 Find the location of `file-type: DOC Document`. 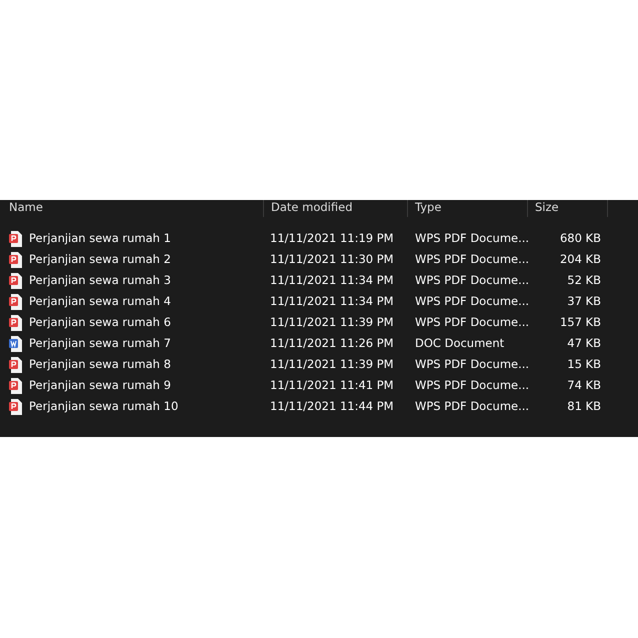

file-type: DOC Document is located at coordinates (459, 343).